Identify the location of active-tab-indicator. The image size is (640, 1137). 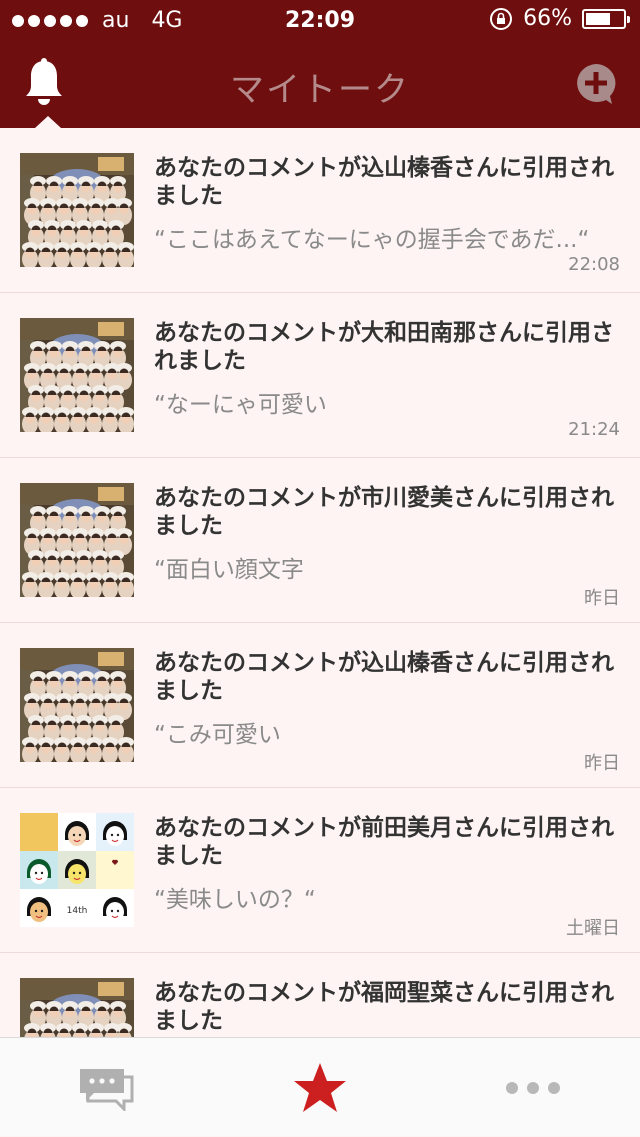
(48, 122).